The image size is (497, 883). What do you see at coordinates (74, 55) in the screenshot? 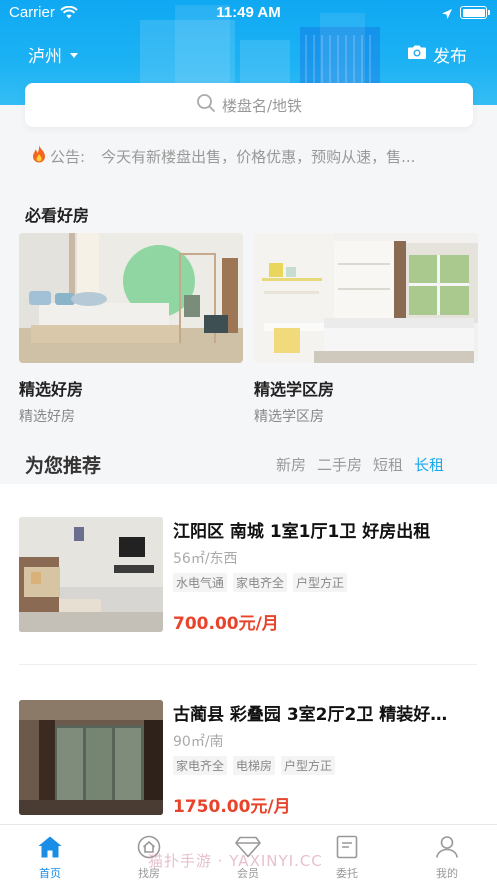
I see `caret-down-icon` at bounding box center [74, 55].